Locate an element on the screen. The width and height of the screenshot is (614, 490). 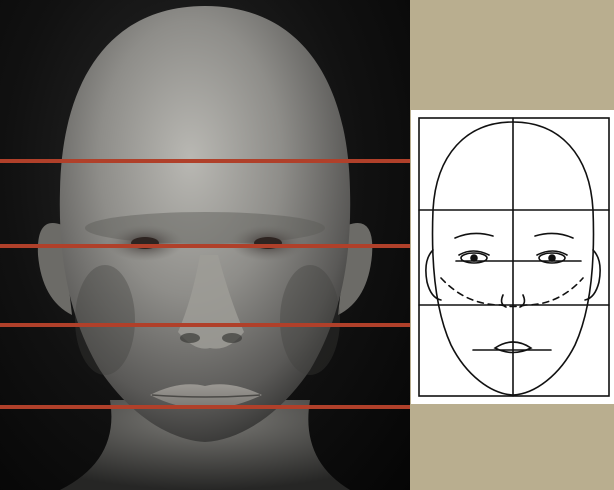
sketch-cheek-dashed-line is located at coordinates (512, 292).